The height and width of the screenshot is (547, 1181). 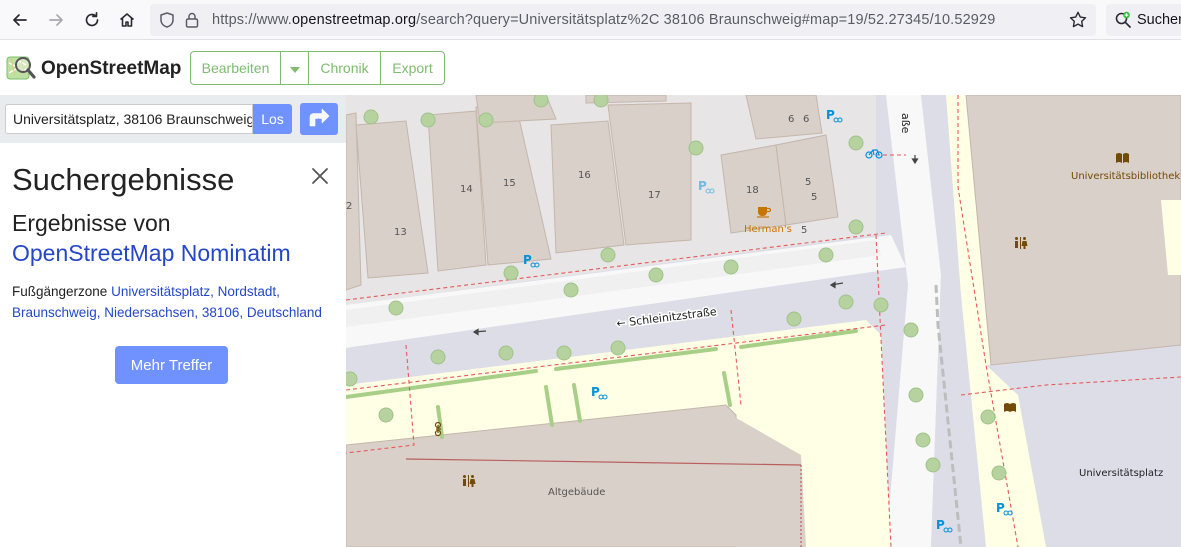 I want to click on close-icon, so click(x=320, y=176).